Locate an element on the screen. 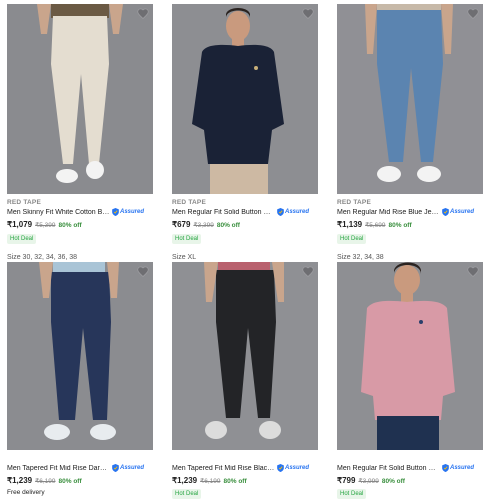 This screenshot has width=488, height=500. original-price: ₹3,399 is located at coordinates (203, 225).